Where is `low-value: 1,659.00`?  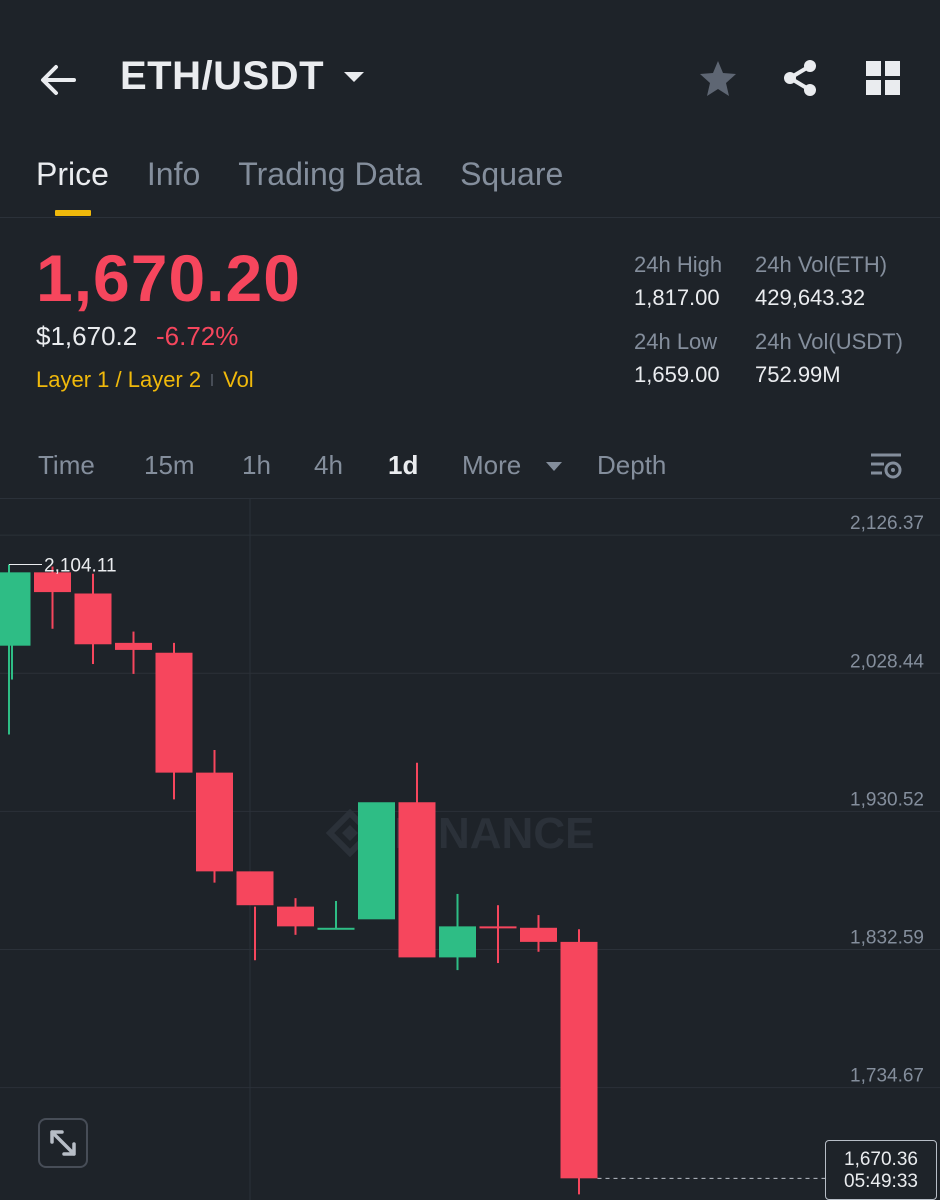 low-value: 1,659.00 is located at coordinates (677, 374).